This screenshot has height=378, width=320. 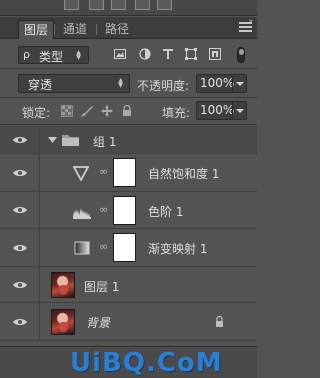 What do you see at coordinates (184, 174) in the screenshot?
I see `layer-name: 自然饱和度 1` at bounding box center [184, 174].